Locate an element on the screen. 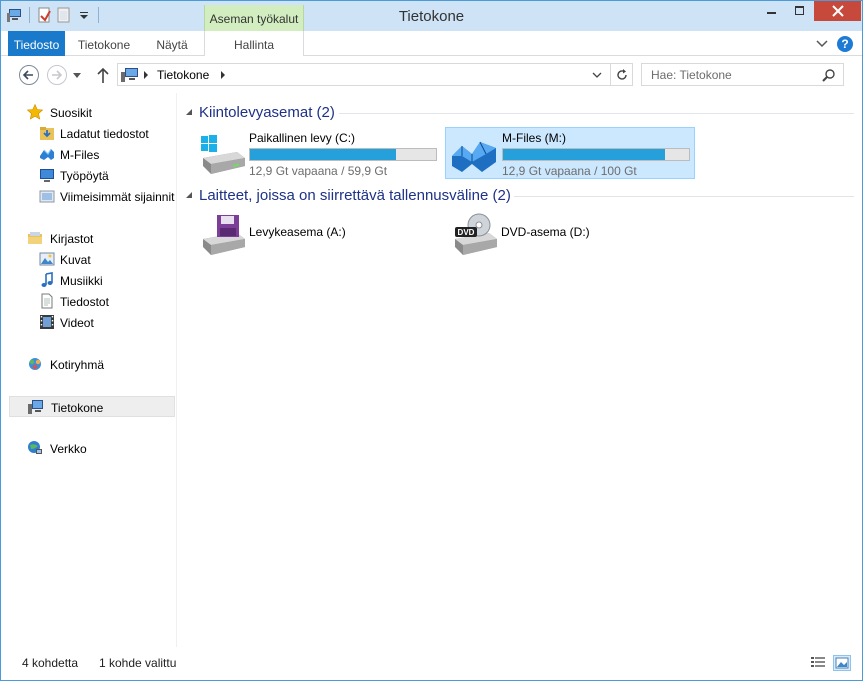 This screenshot has width=863, height=681. sidebar-item-label: Viimeisimmät sijainnit is located at coordinates (117, 197).